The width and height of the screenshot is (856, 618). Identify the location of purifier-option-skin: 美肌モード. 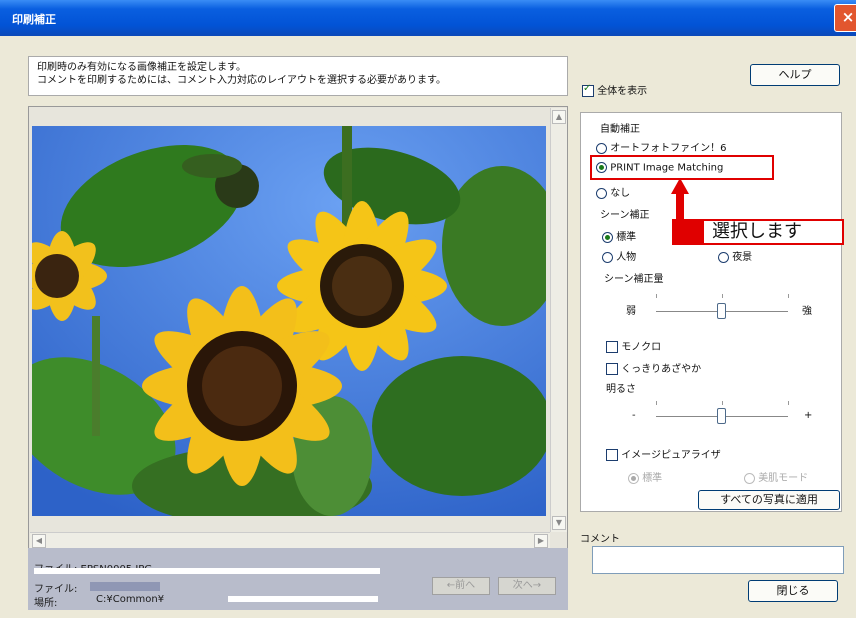
(776, 476).